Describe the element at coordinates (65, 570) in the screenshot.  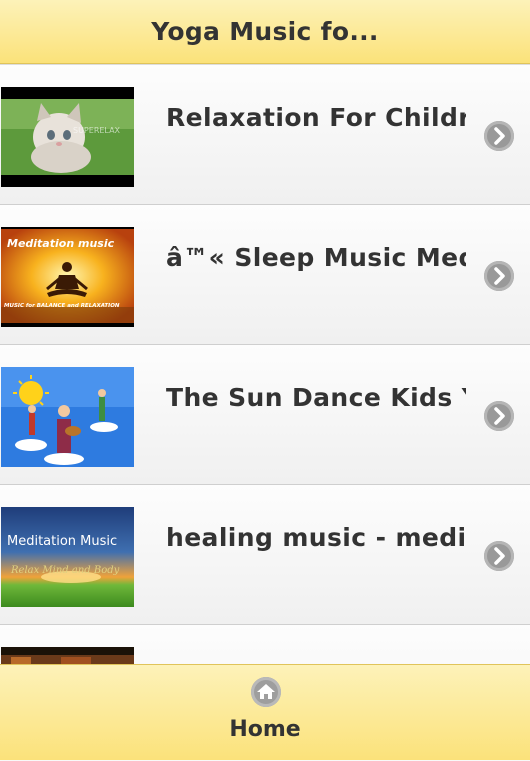
I see `thumb-subcaption: Relax Mind and Body` at that location.